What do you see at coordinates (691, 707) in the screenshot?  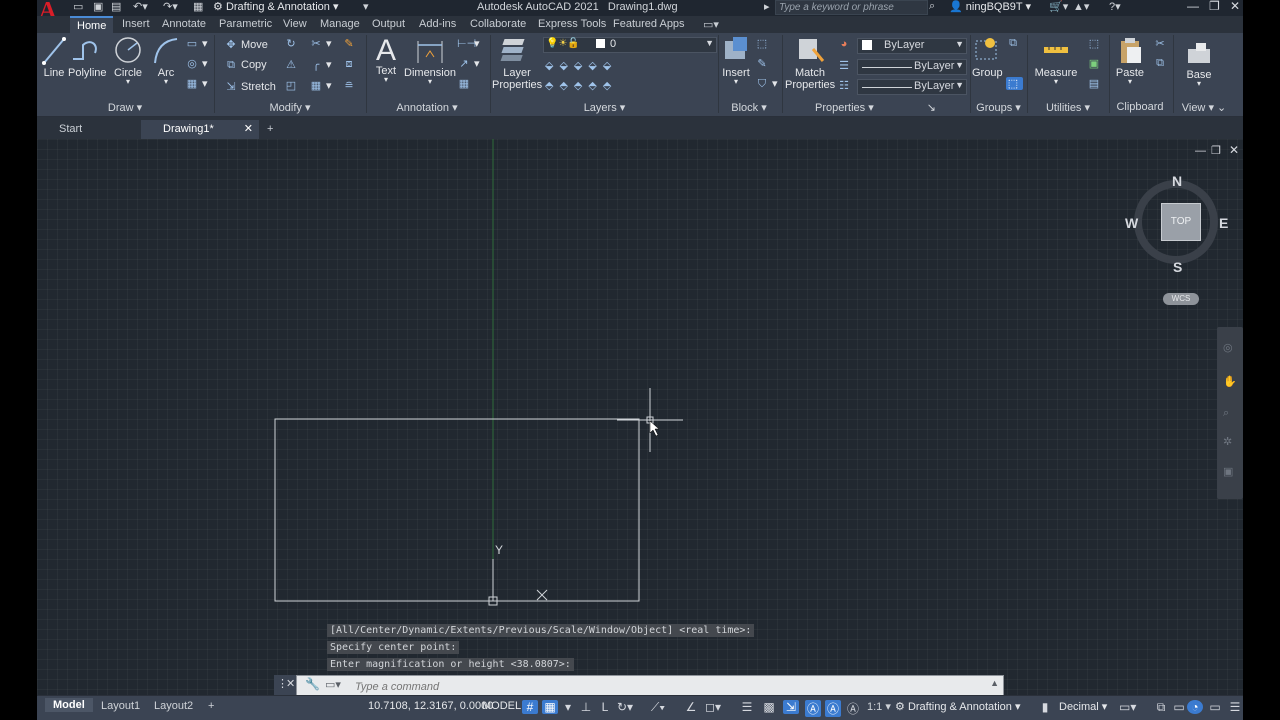 I see `object-snap-tracking-icon: ∠` at bounding box center [691, 707].